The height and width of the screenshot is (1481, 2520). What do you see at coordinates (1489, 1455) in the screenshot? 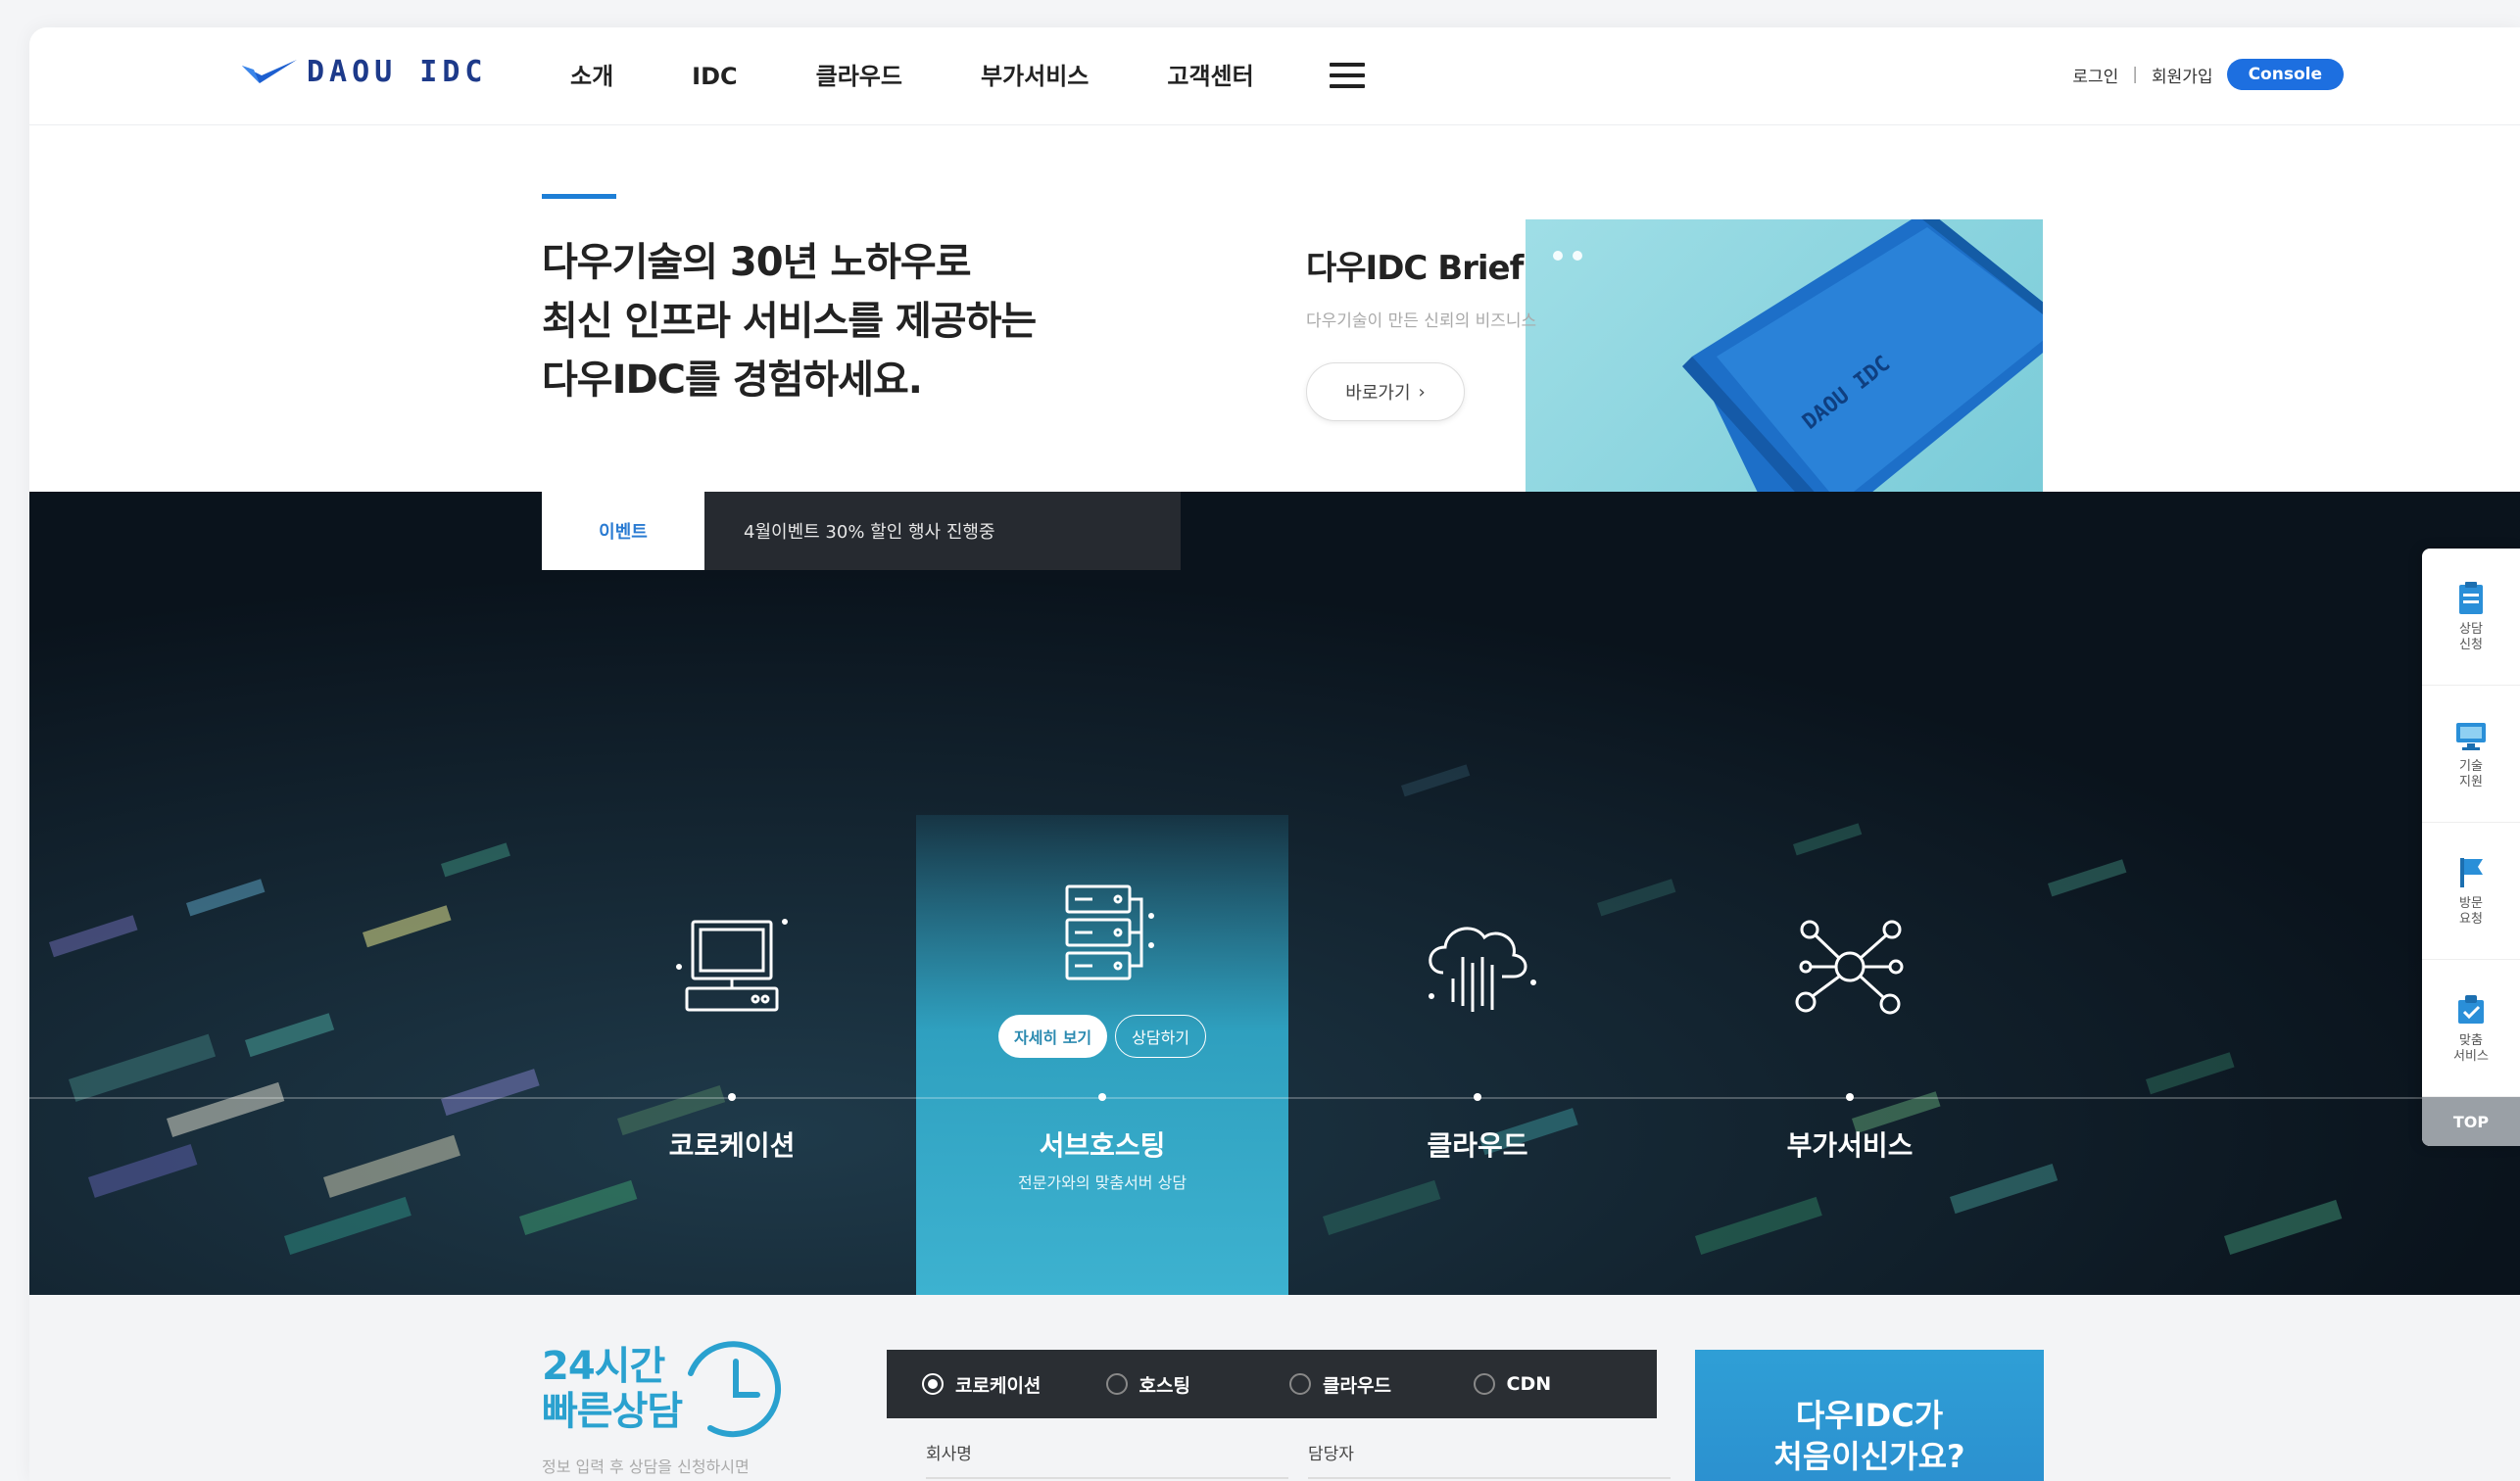
I see `manager-name-field: 담당자` at bounding box center [1489, 1455].